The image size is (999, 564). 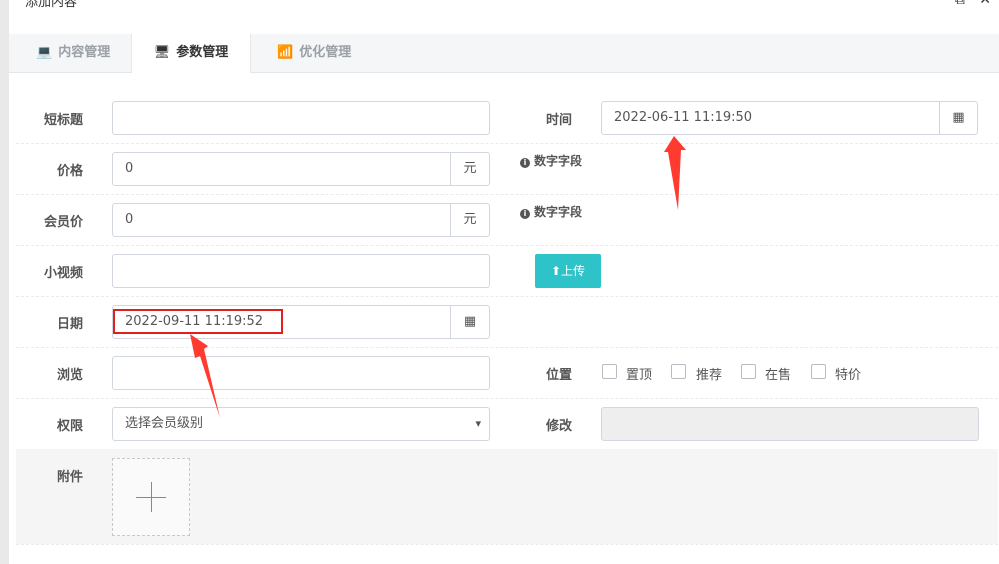 What do you see at coordinates (205, 376) in the screenshot?
I see `arrow-up-date` at bounding box center [205, 376].